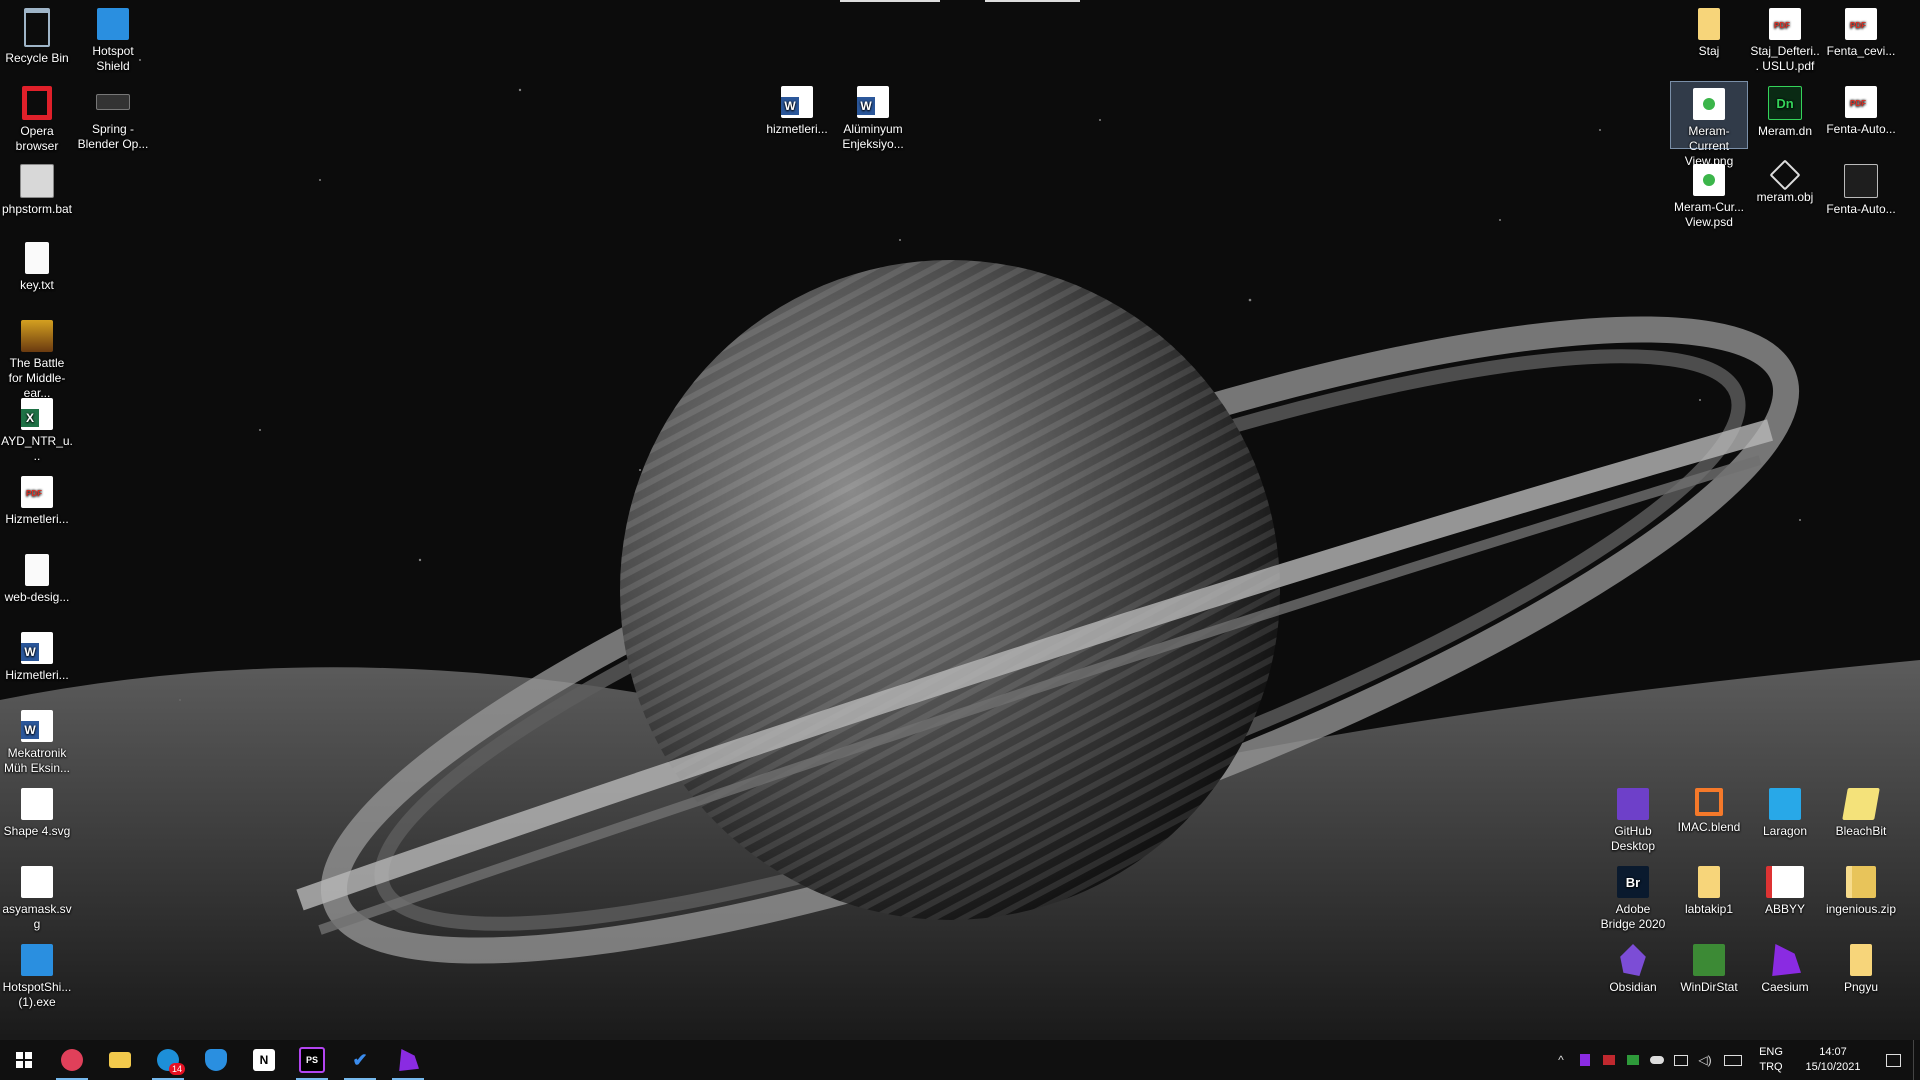 This screenshot has height=1080, width=1920. I want to click on clock: 14:07 15/10/2021, so click(1833, 1060).